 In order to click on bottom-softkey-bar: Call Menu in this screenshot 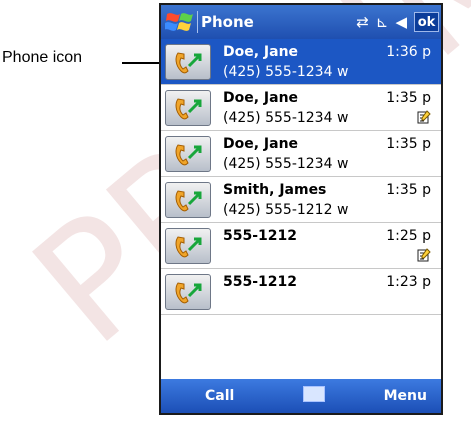, I will do `click(301, 396)`.